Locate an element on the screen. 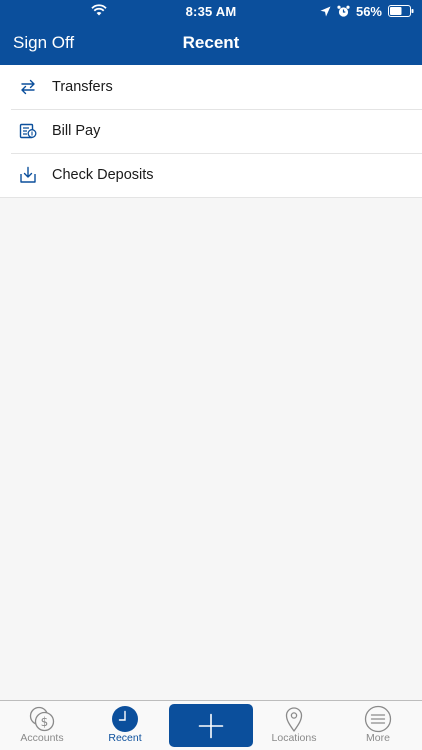 The width and height of the screenshot is (422, 750). battery-icon is located at coordinates (401, 11).